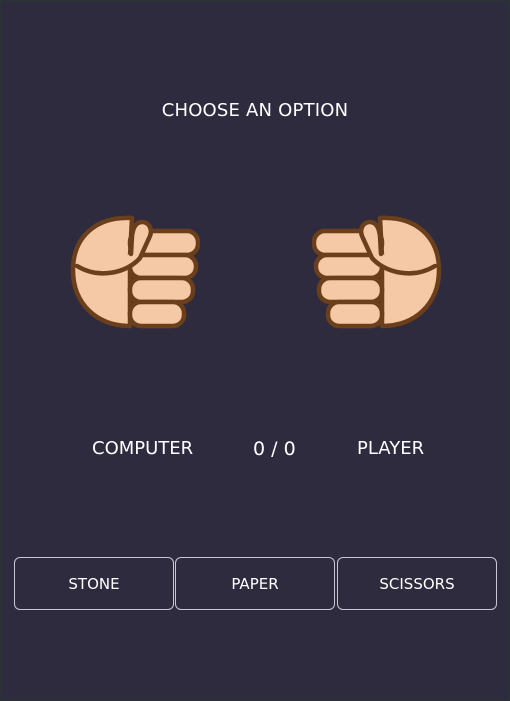 This screenshot has height=701, width=510. Describe the element at coordinates (377, 272) in the screenshot. I see `player-fist-icon` at that location.